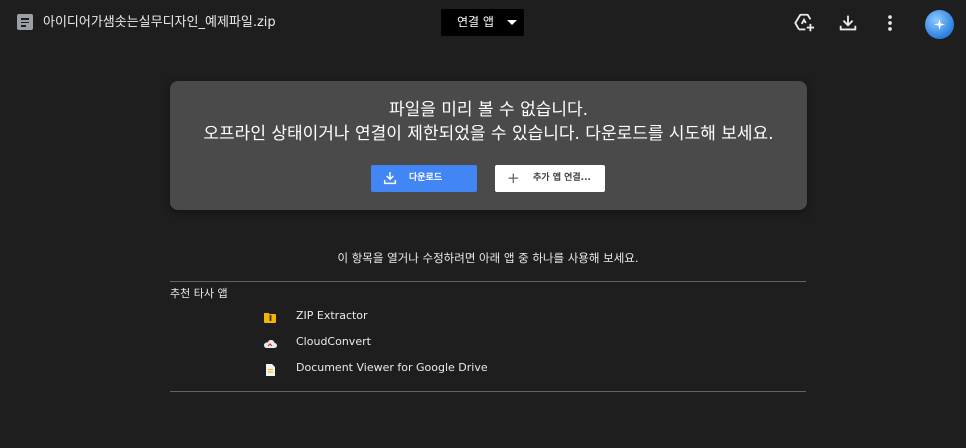  What do you see at coordinates (270, 343) in the screenshot?
I see `cloudconvert-icon` at bounding box center [270, 343].